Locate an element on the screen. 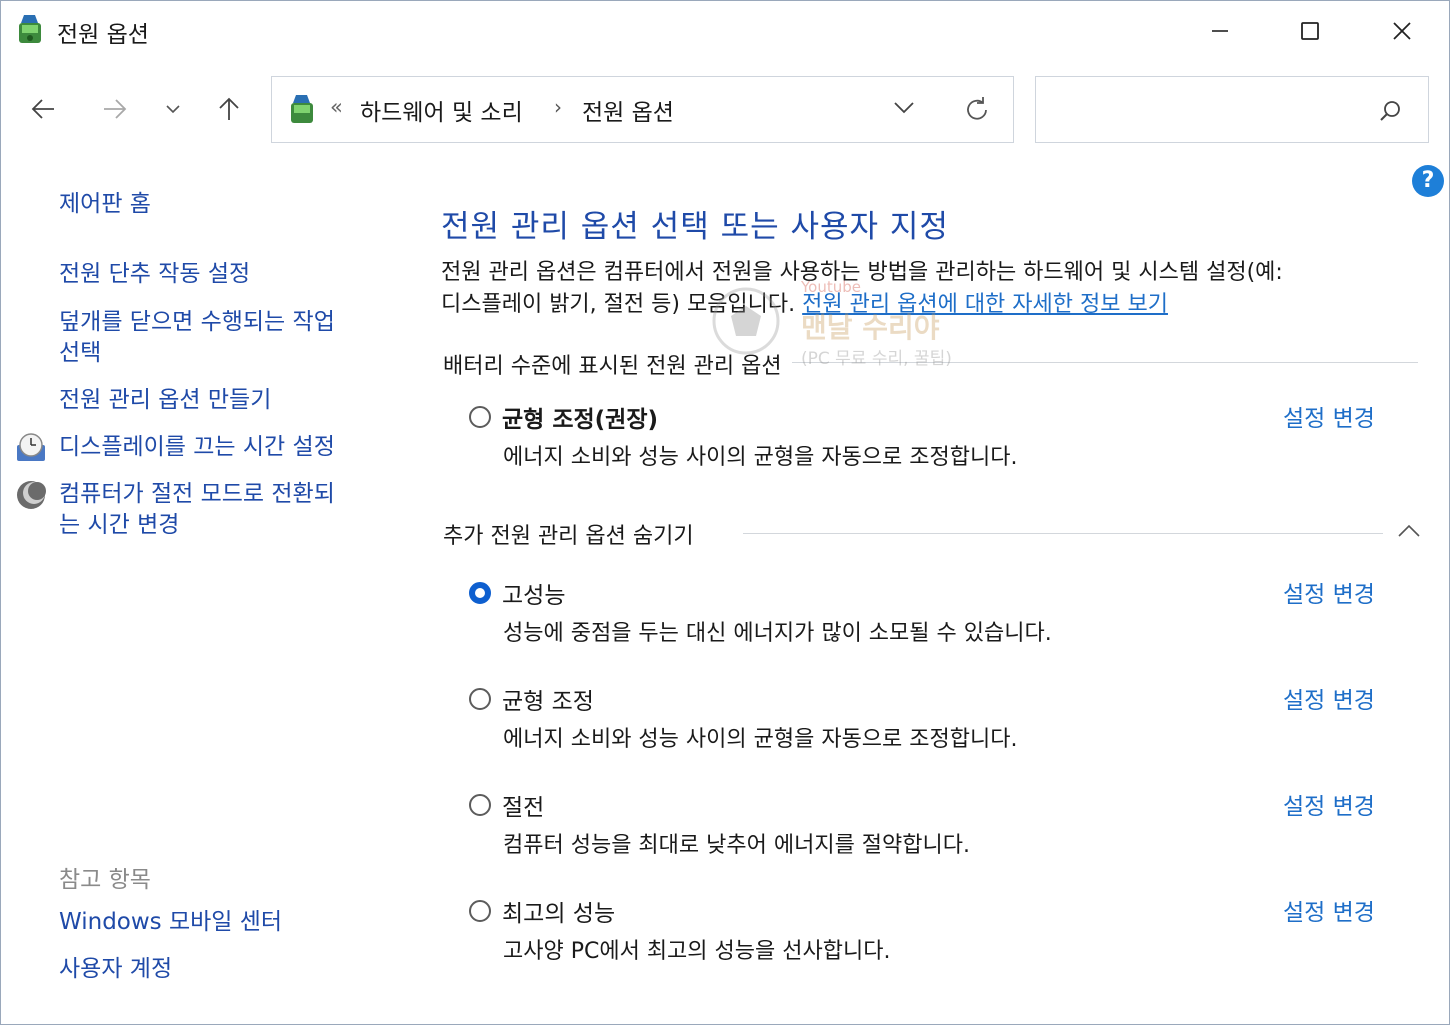 This screenshot has width=1450, height=1025. plan-name-power-saver: 절전 is located at coordinates (523, 808).